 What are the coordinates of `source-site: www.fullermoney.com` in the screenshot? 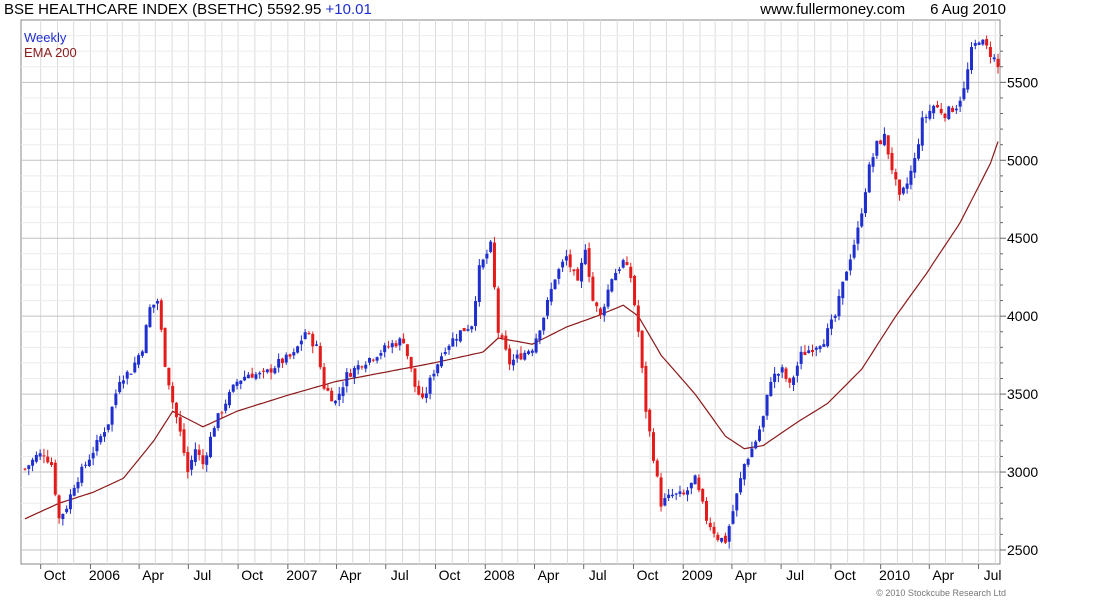 It's located at (833, 9).